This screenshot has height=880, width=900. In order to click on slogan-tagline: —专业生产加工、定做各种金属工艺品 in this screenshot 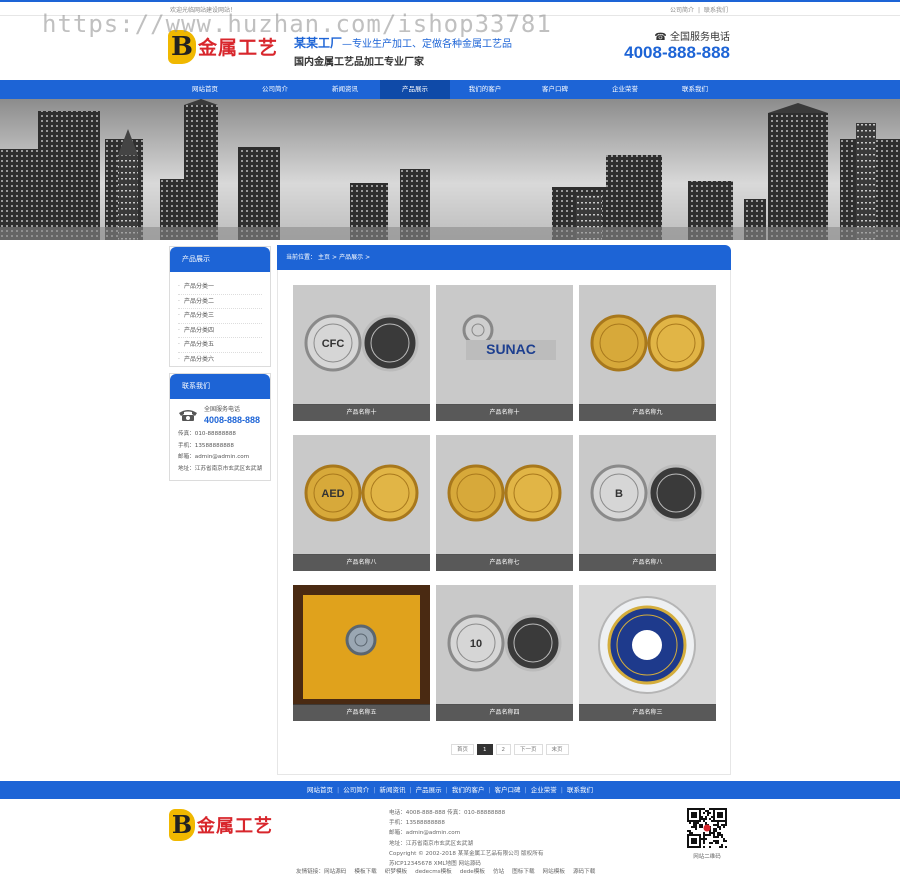, I will do `click(427, 44)`.